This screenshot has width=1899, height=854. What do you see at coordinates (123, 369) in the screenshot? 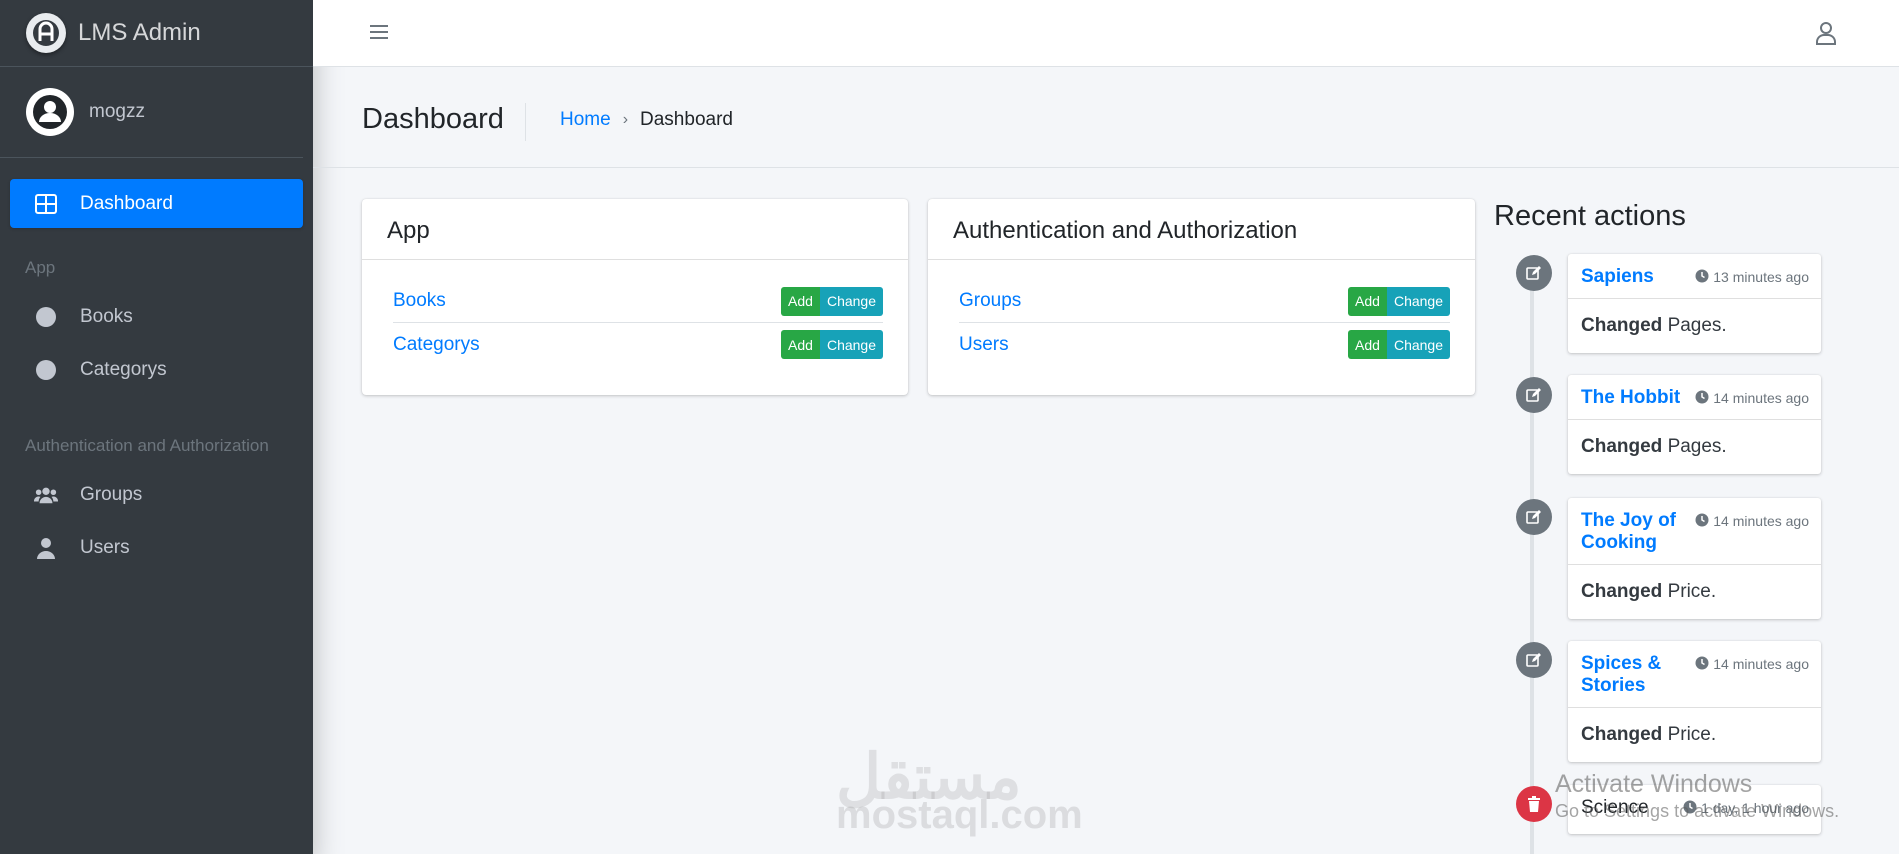
I see `sidebar-item-label: Categorys` at bounding box center [123, 369].